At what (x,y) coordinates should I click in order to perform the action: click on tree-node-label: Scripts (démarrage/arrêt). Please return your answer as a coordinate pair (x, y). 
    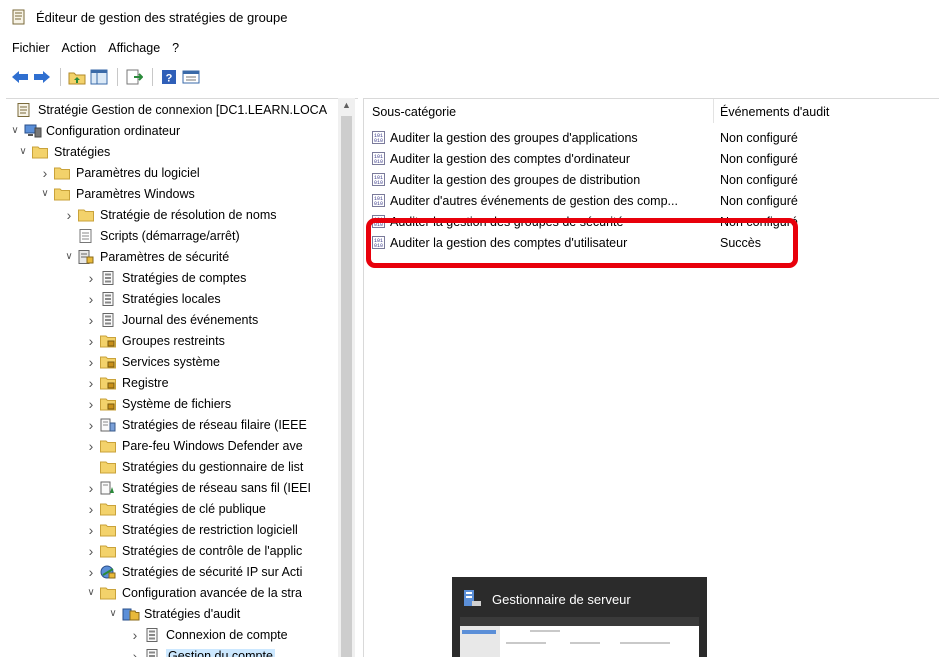
    Looking at the image, I should click on (170, 235).